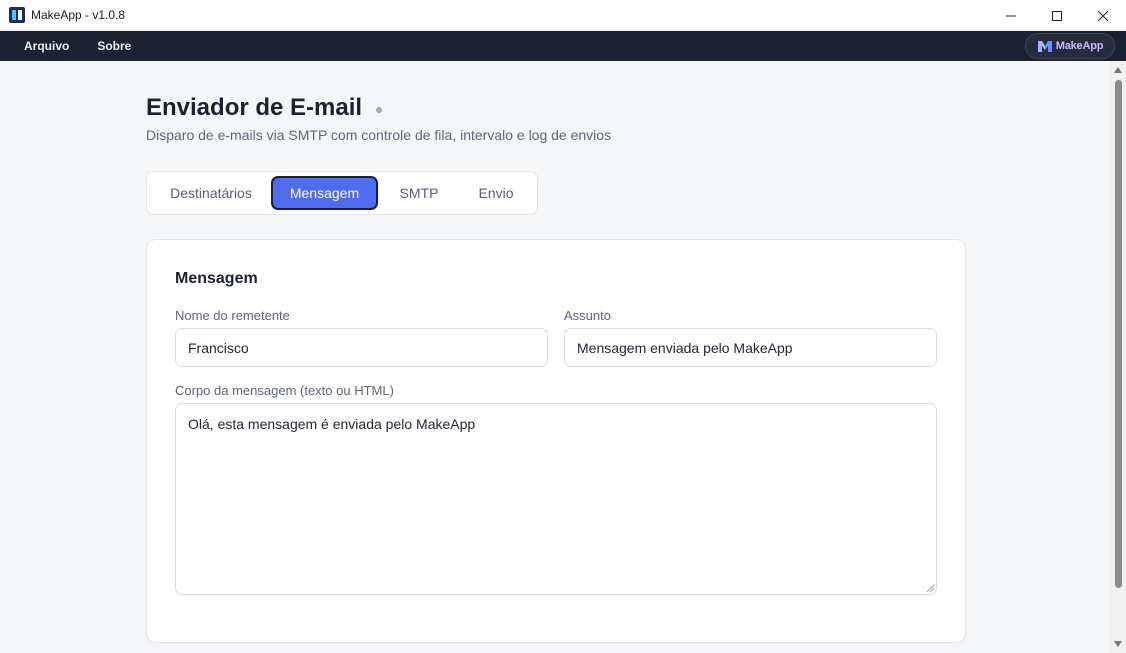  Describe the element at coordinates (587, 315) in the screenshot. I see `subject-label: Assunto` at that location.